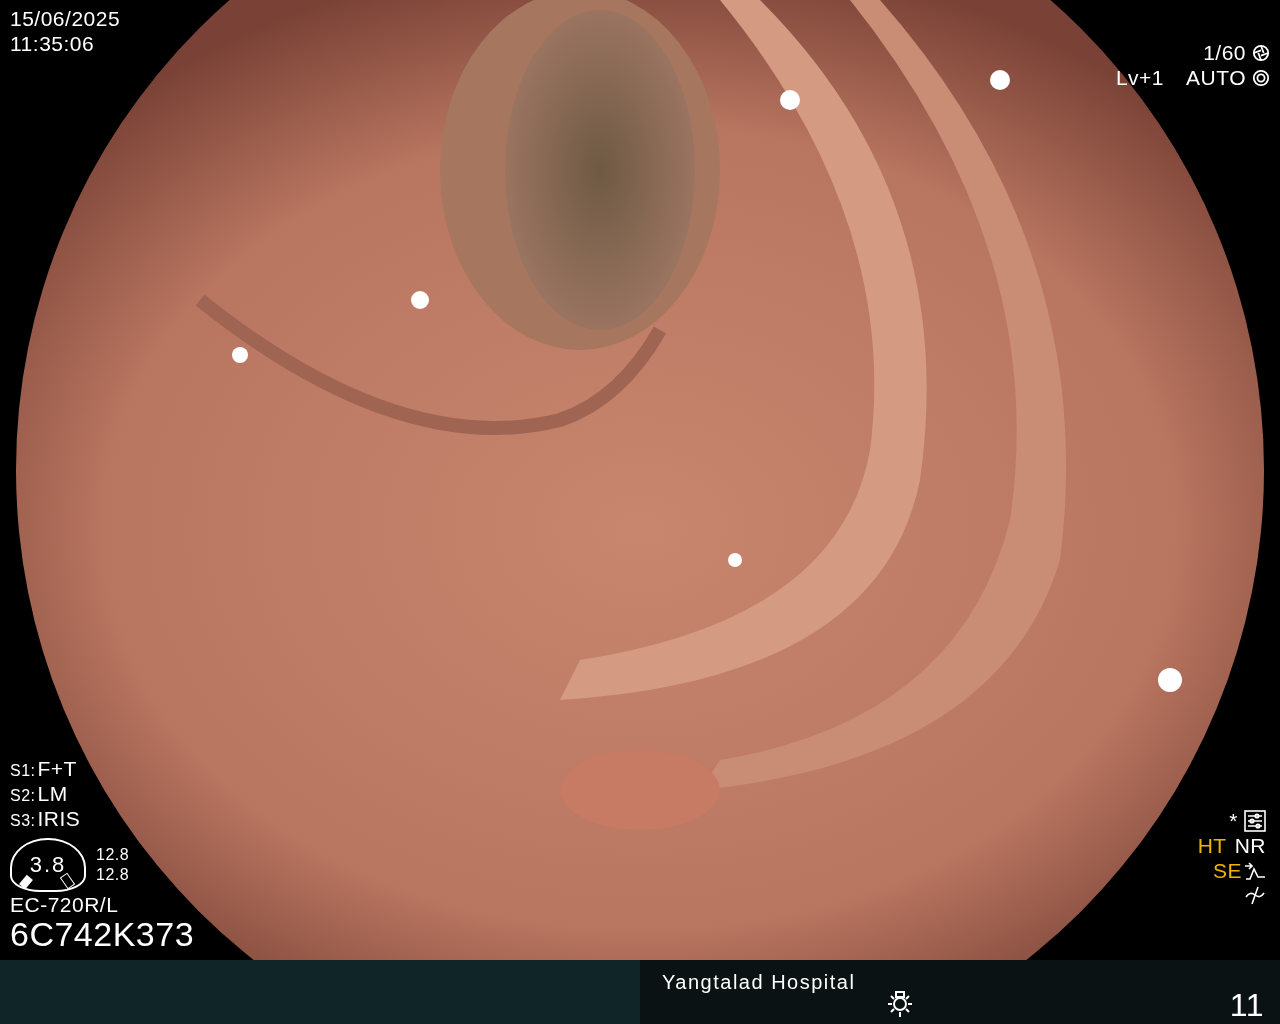 This screenshot has height=1024, width=1280. I want to click on serial-number-text: 6C742K373, so click(102, 933).